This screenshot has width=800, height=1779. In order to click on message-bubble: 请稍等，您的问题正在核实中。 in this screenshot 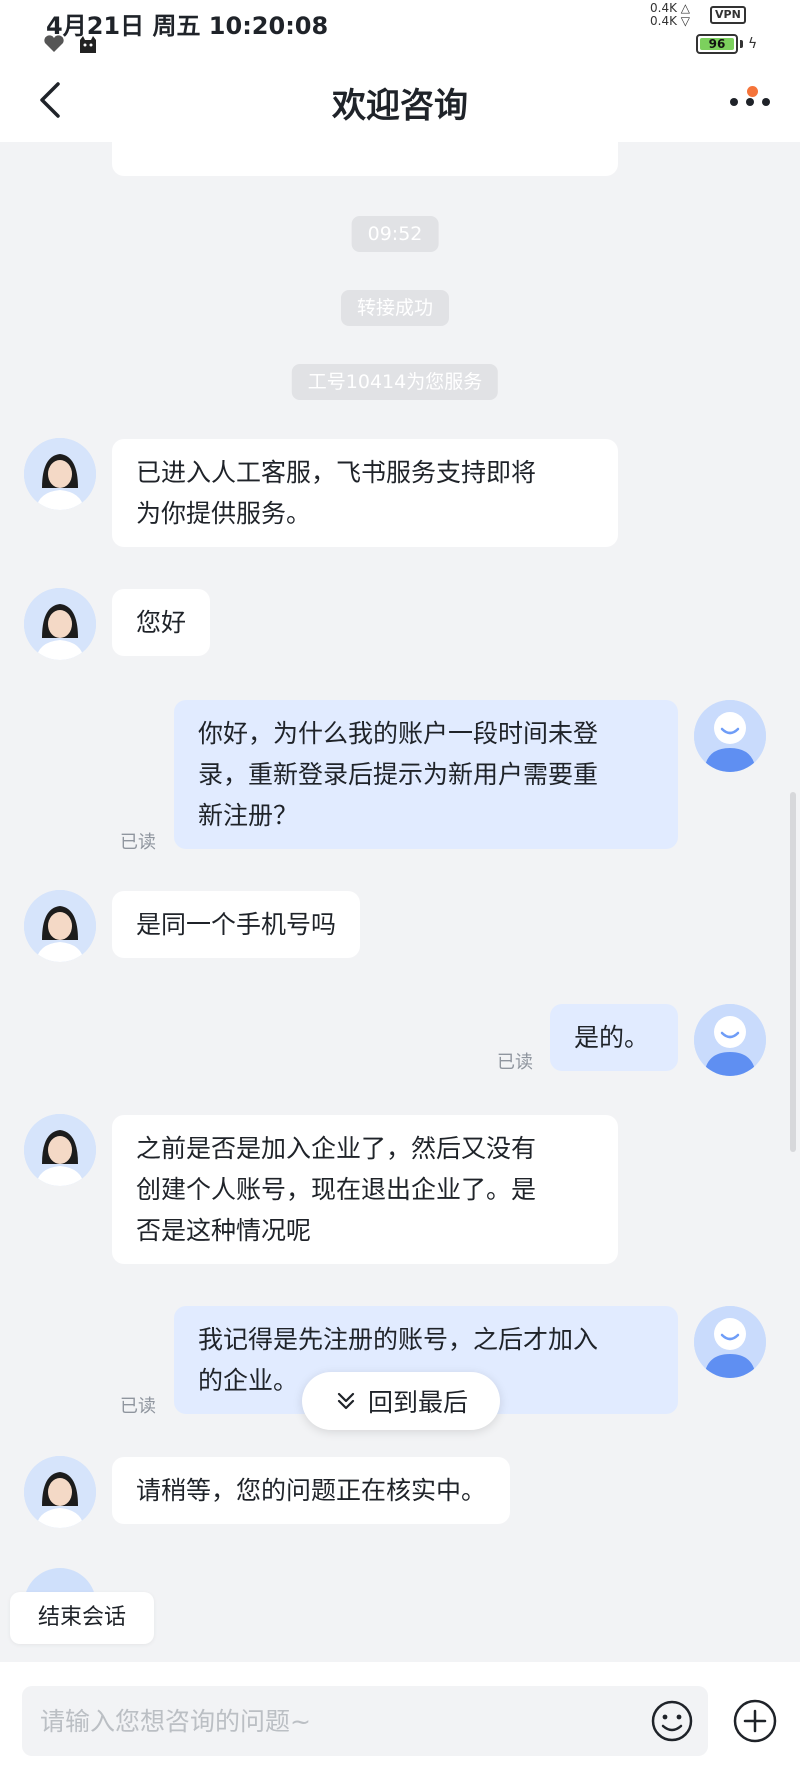, I will do `click(311, 1490)`.